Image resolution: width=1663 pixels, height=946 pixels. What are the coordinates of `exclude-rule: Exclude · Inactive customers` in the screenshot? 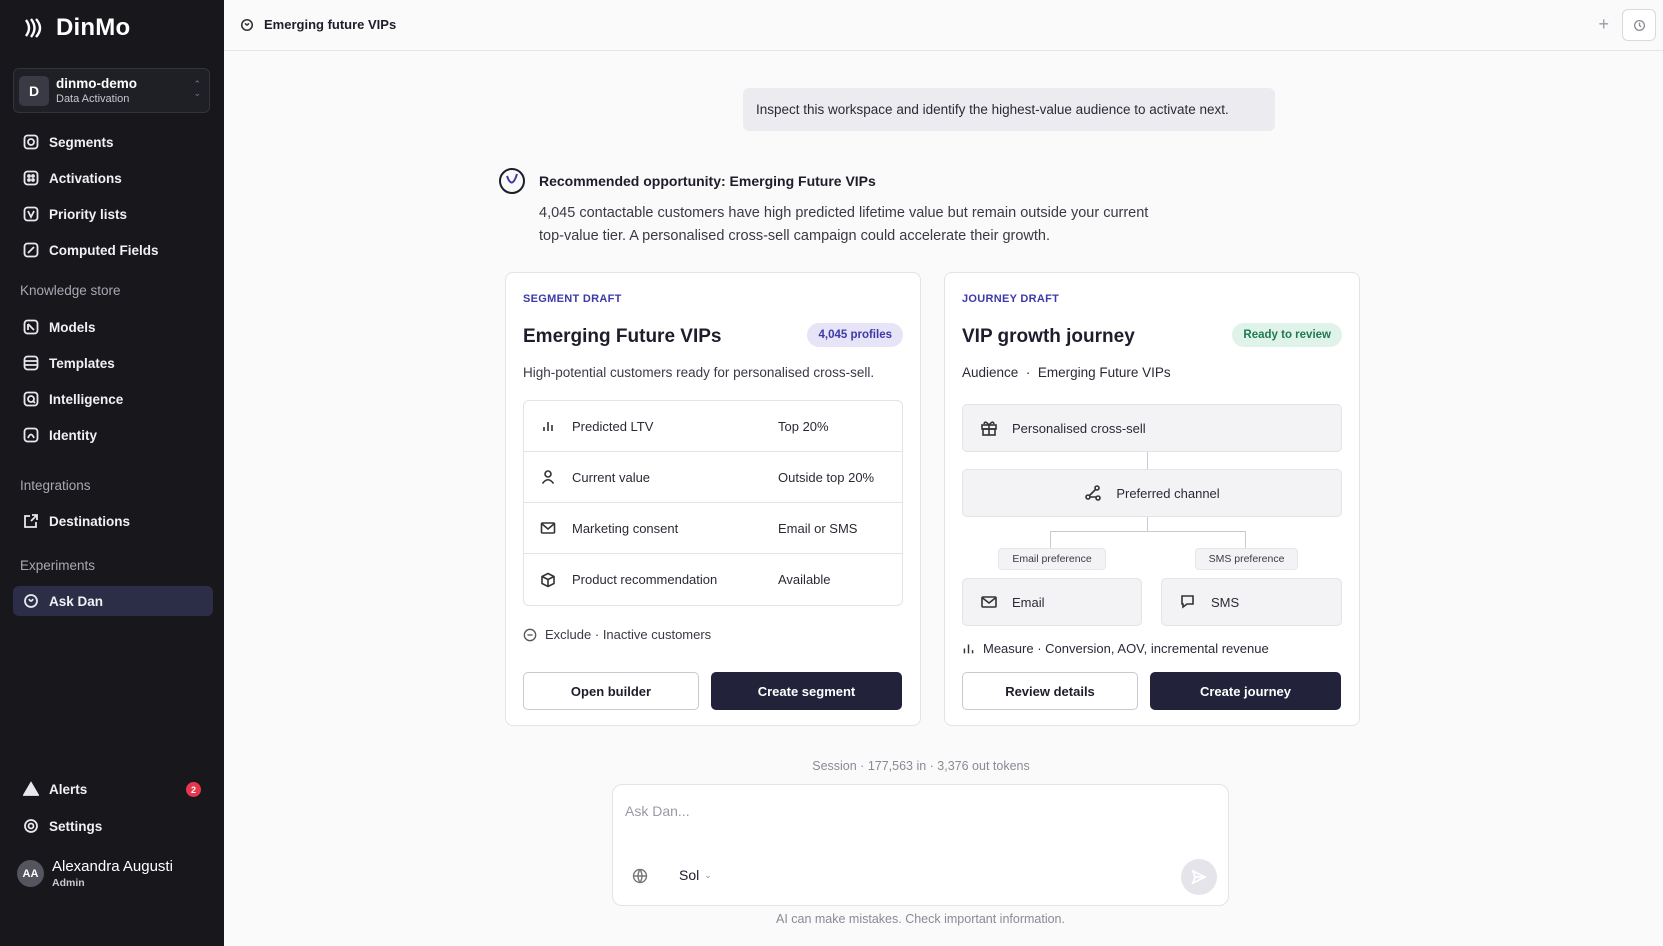 It's located at (617, 634).